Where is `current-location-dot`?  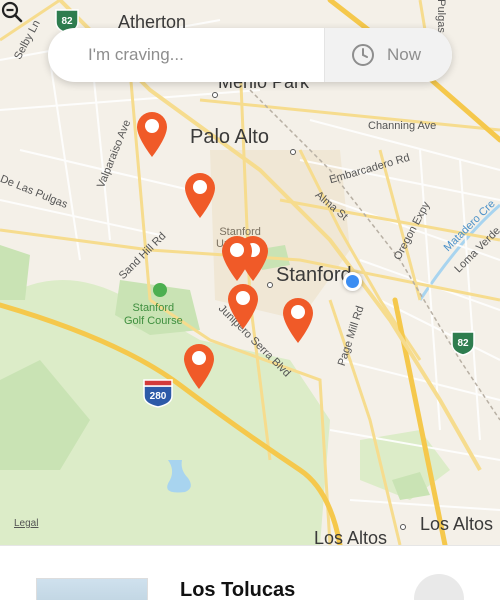 current-location-dot is located at coordinates (352, 281).